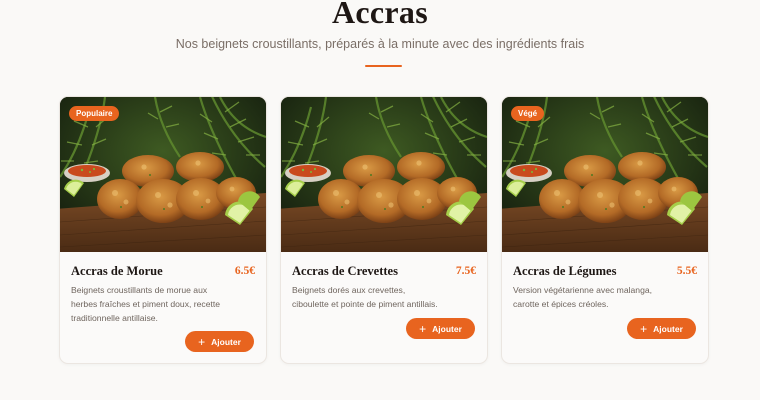  What do you see at coordinates (345, 271) in the screenshot?
I see `product-name: Accras de Crevettes` at bounding box center [345, 271].